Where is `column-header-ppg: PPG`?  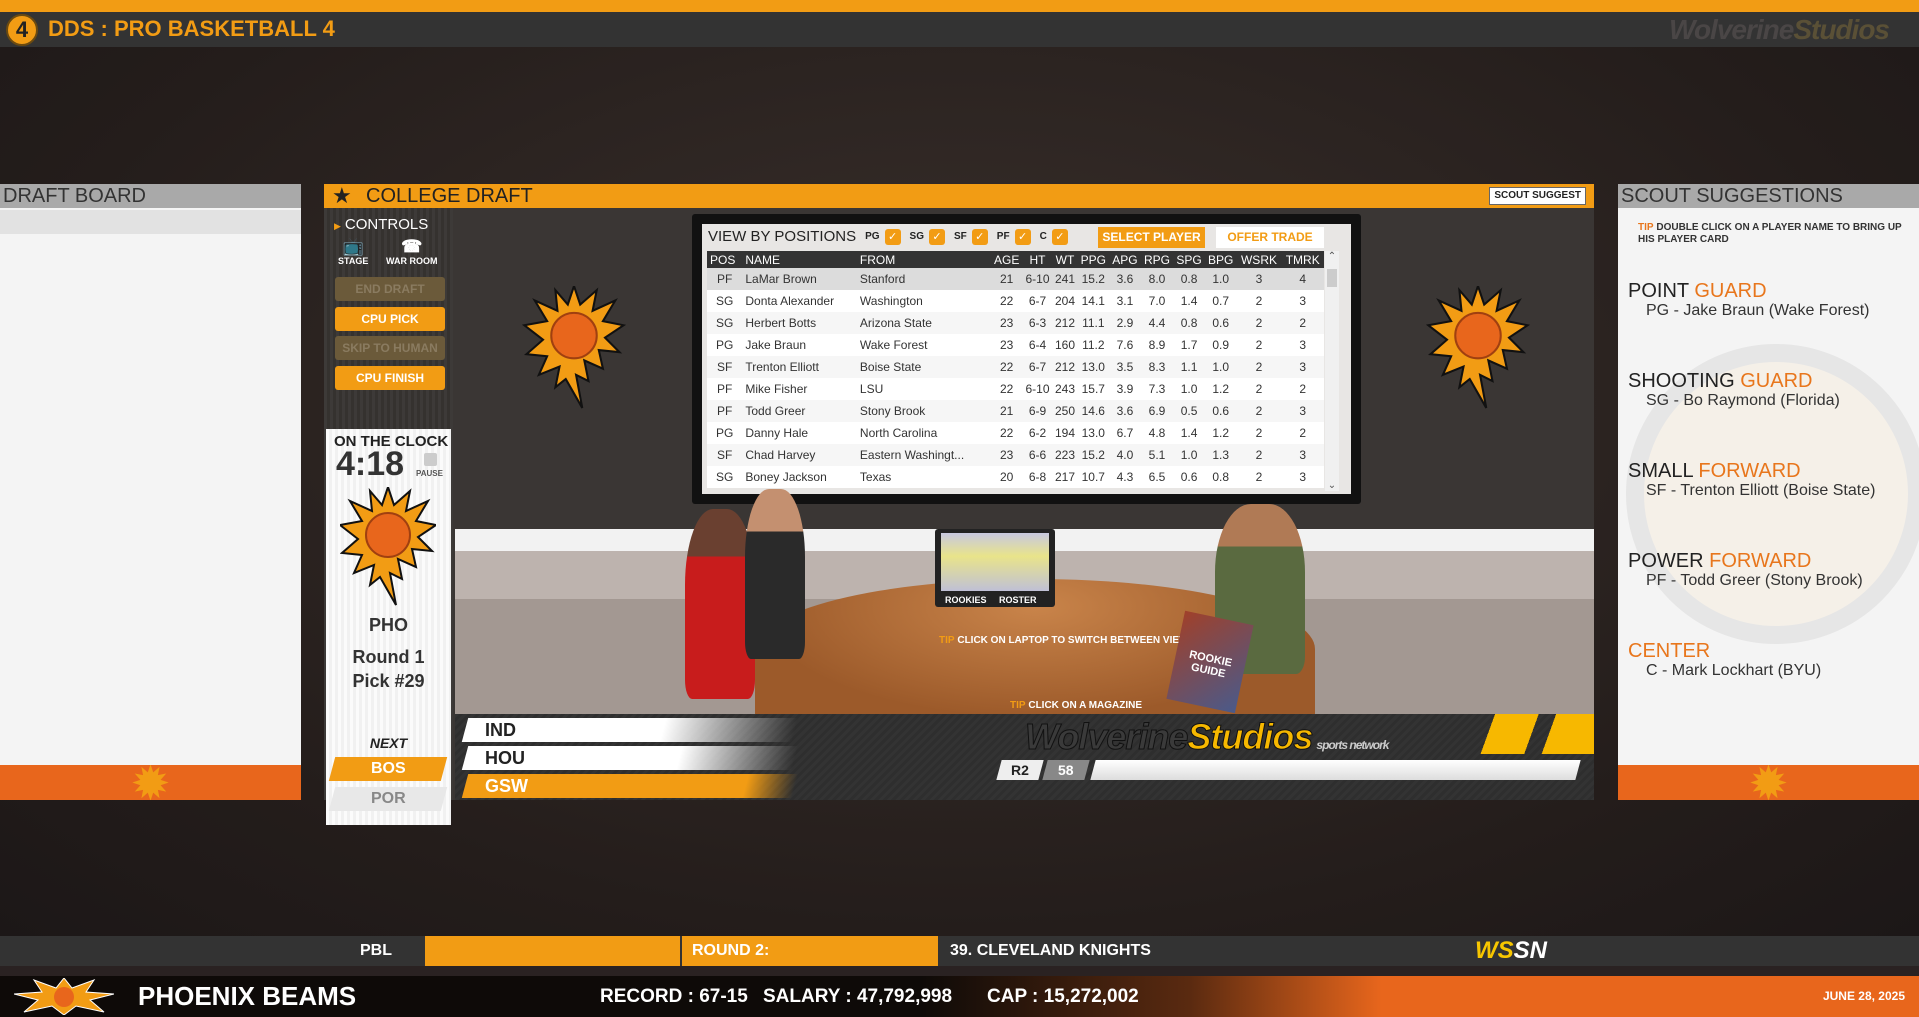 column-header-ppg: PPG is located at coordinates (1093, 259).